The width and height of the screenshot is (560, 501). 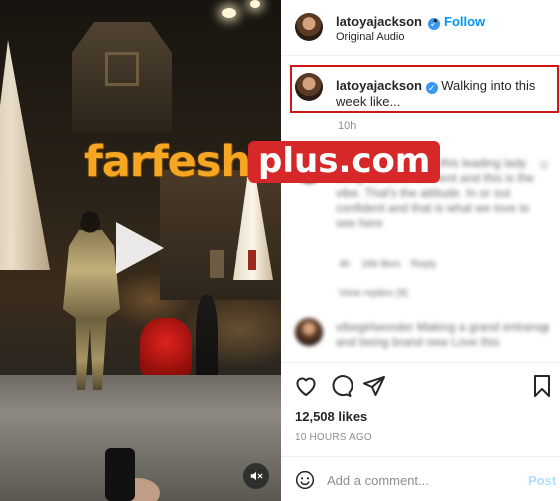 I want to click on comment-line: vibegirlwonder Making a grand entrance, so click(x=443, y=327).